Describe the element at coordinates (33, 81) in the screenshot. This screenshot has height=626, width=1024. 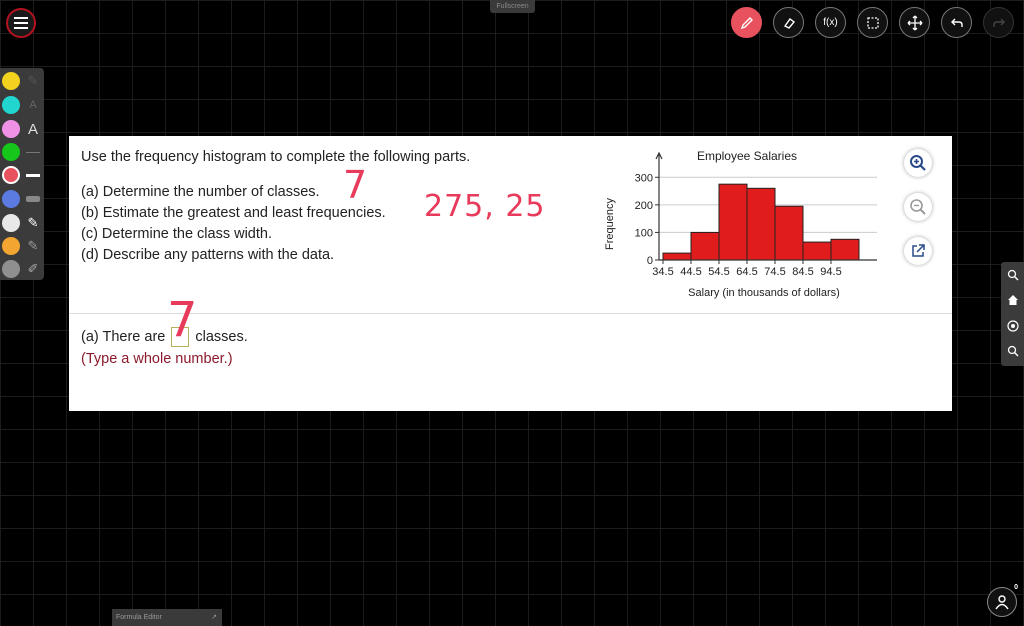
I see `highlighter-icon: ✎` at that location.